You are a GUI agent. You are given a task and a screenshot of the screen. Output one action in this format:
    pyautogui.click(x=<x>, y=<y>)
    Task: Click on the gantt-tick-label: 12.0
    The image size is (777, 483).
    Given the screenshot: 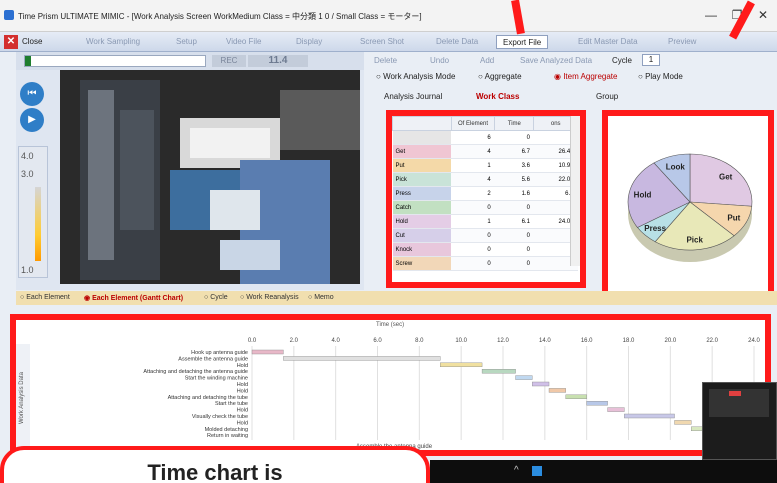 What is the action you would take?
    pyautogui.click(x=503, y=341)
    